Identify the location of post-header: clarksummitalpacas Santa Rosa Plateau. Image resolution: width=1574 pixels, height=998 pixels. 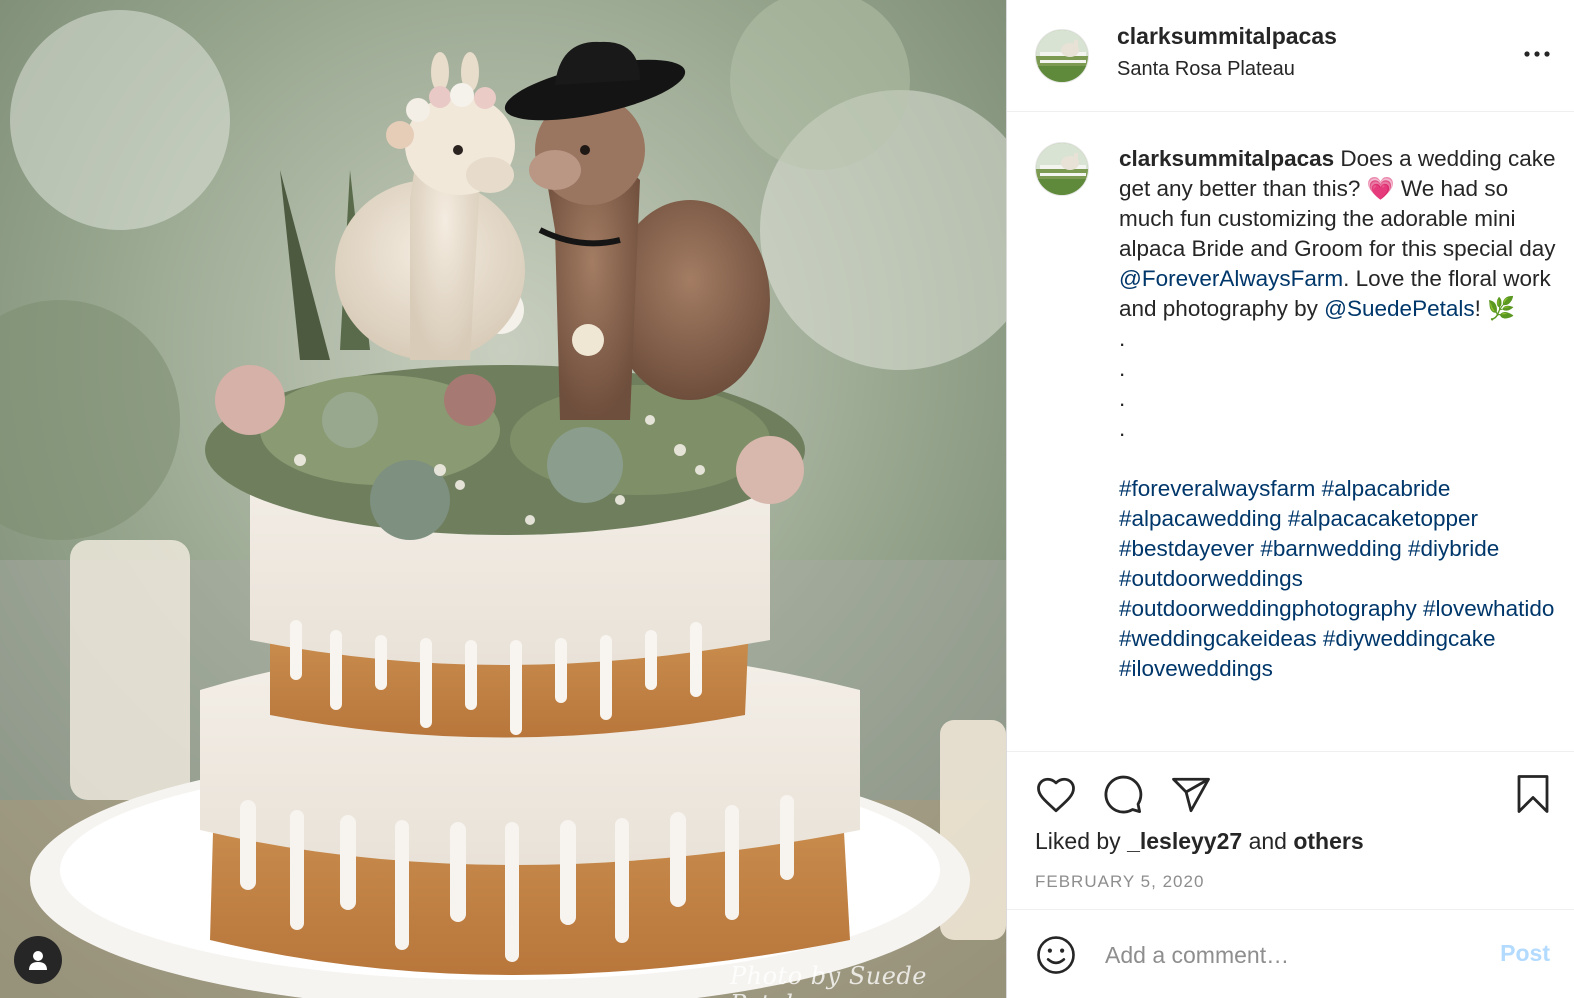
(1290, 56).